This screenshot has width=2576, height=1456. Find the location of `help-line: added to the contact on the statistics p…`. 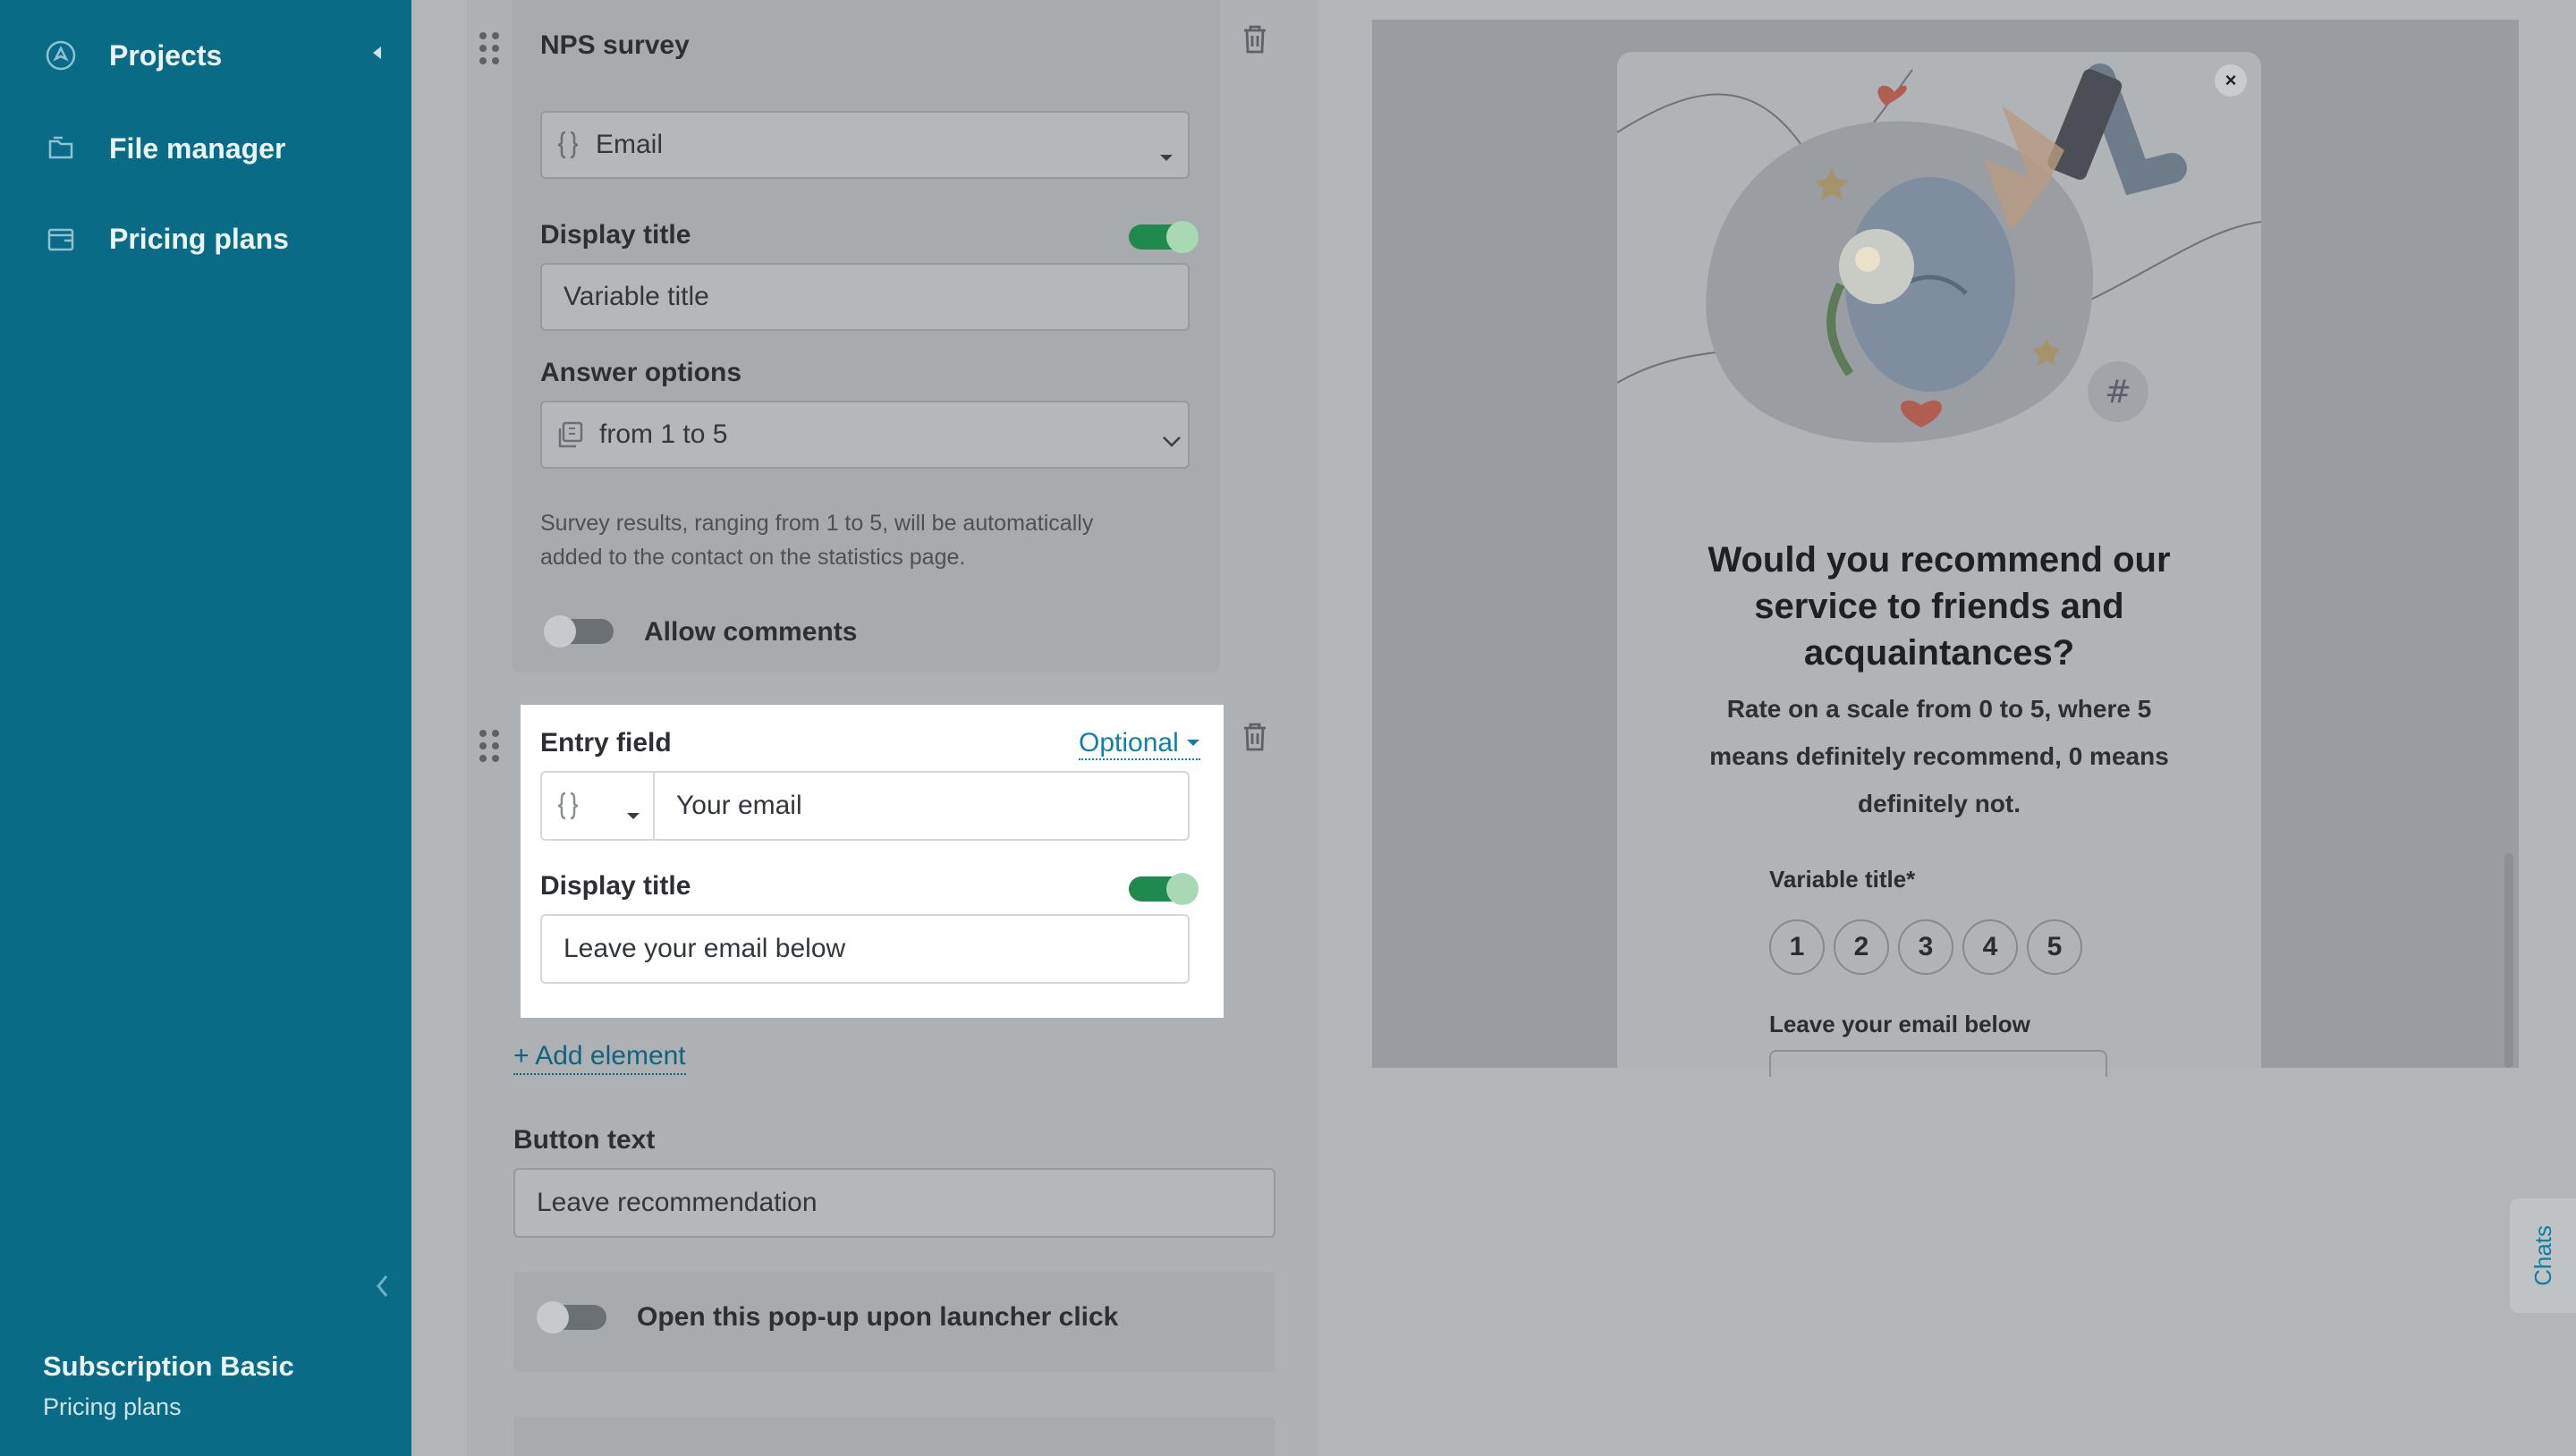

help-line: added to the contact on the statistics p… is located at coordinates (753, 557).